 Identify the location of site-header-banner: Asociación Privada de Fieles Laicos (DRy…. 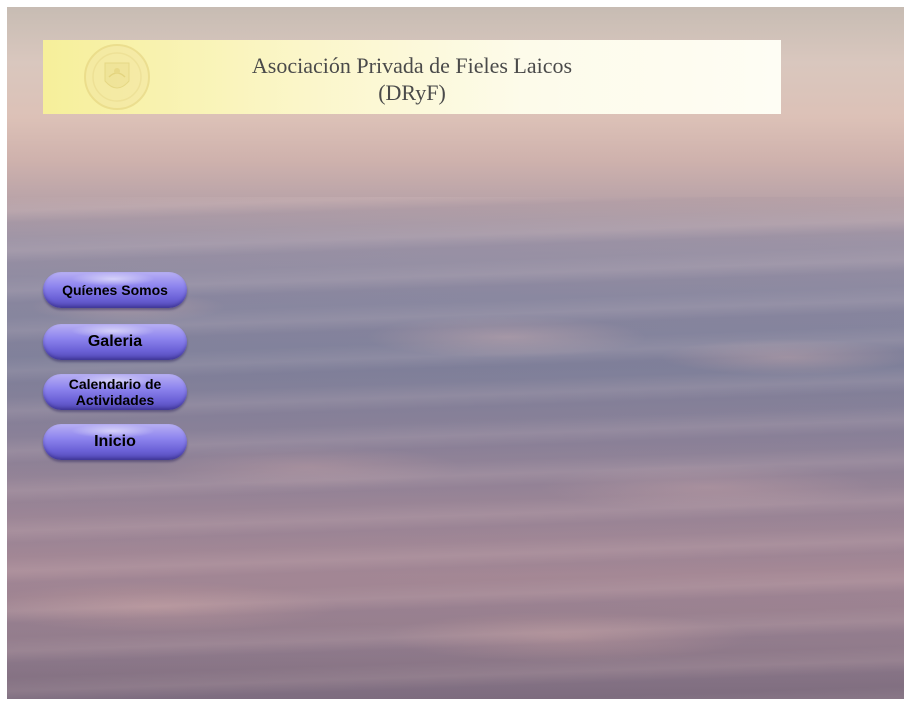
(412, 77).